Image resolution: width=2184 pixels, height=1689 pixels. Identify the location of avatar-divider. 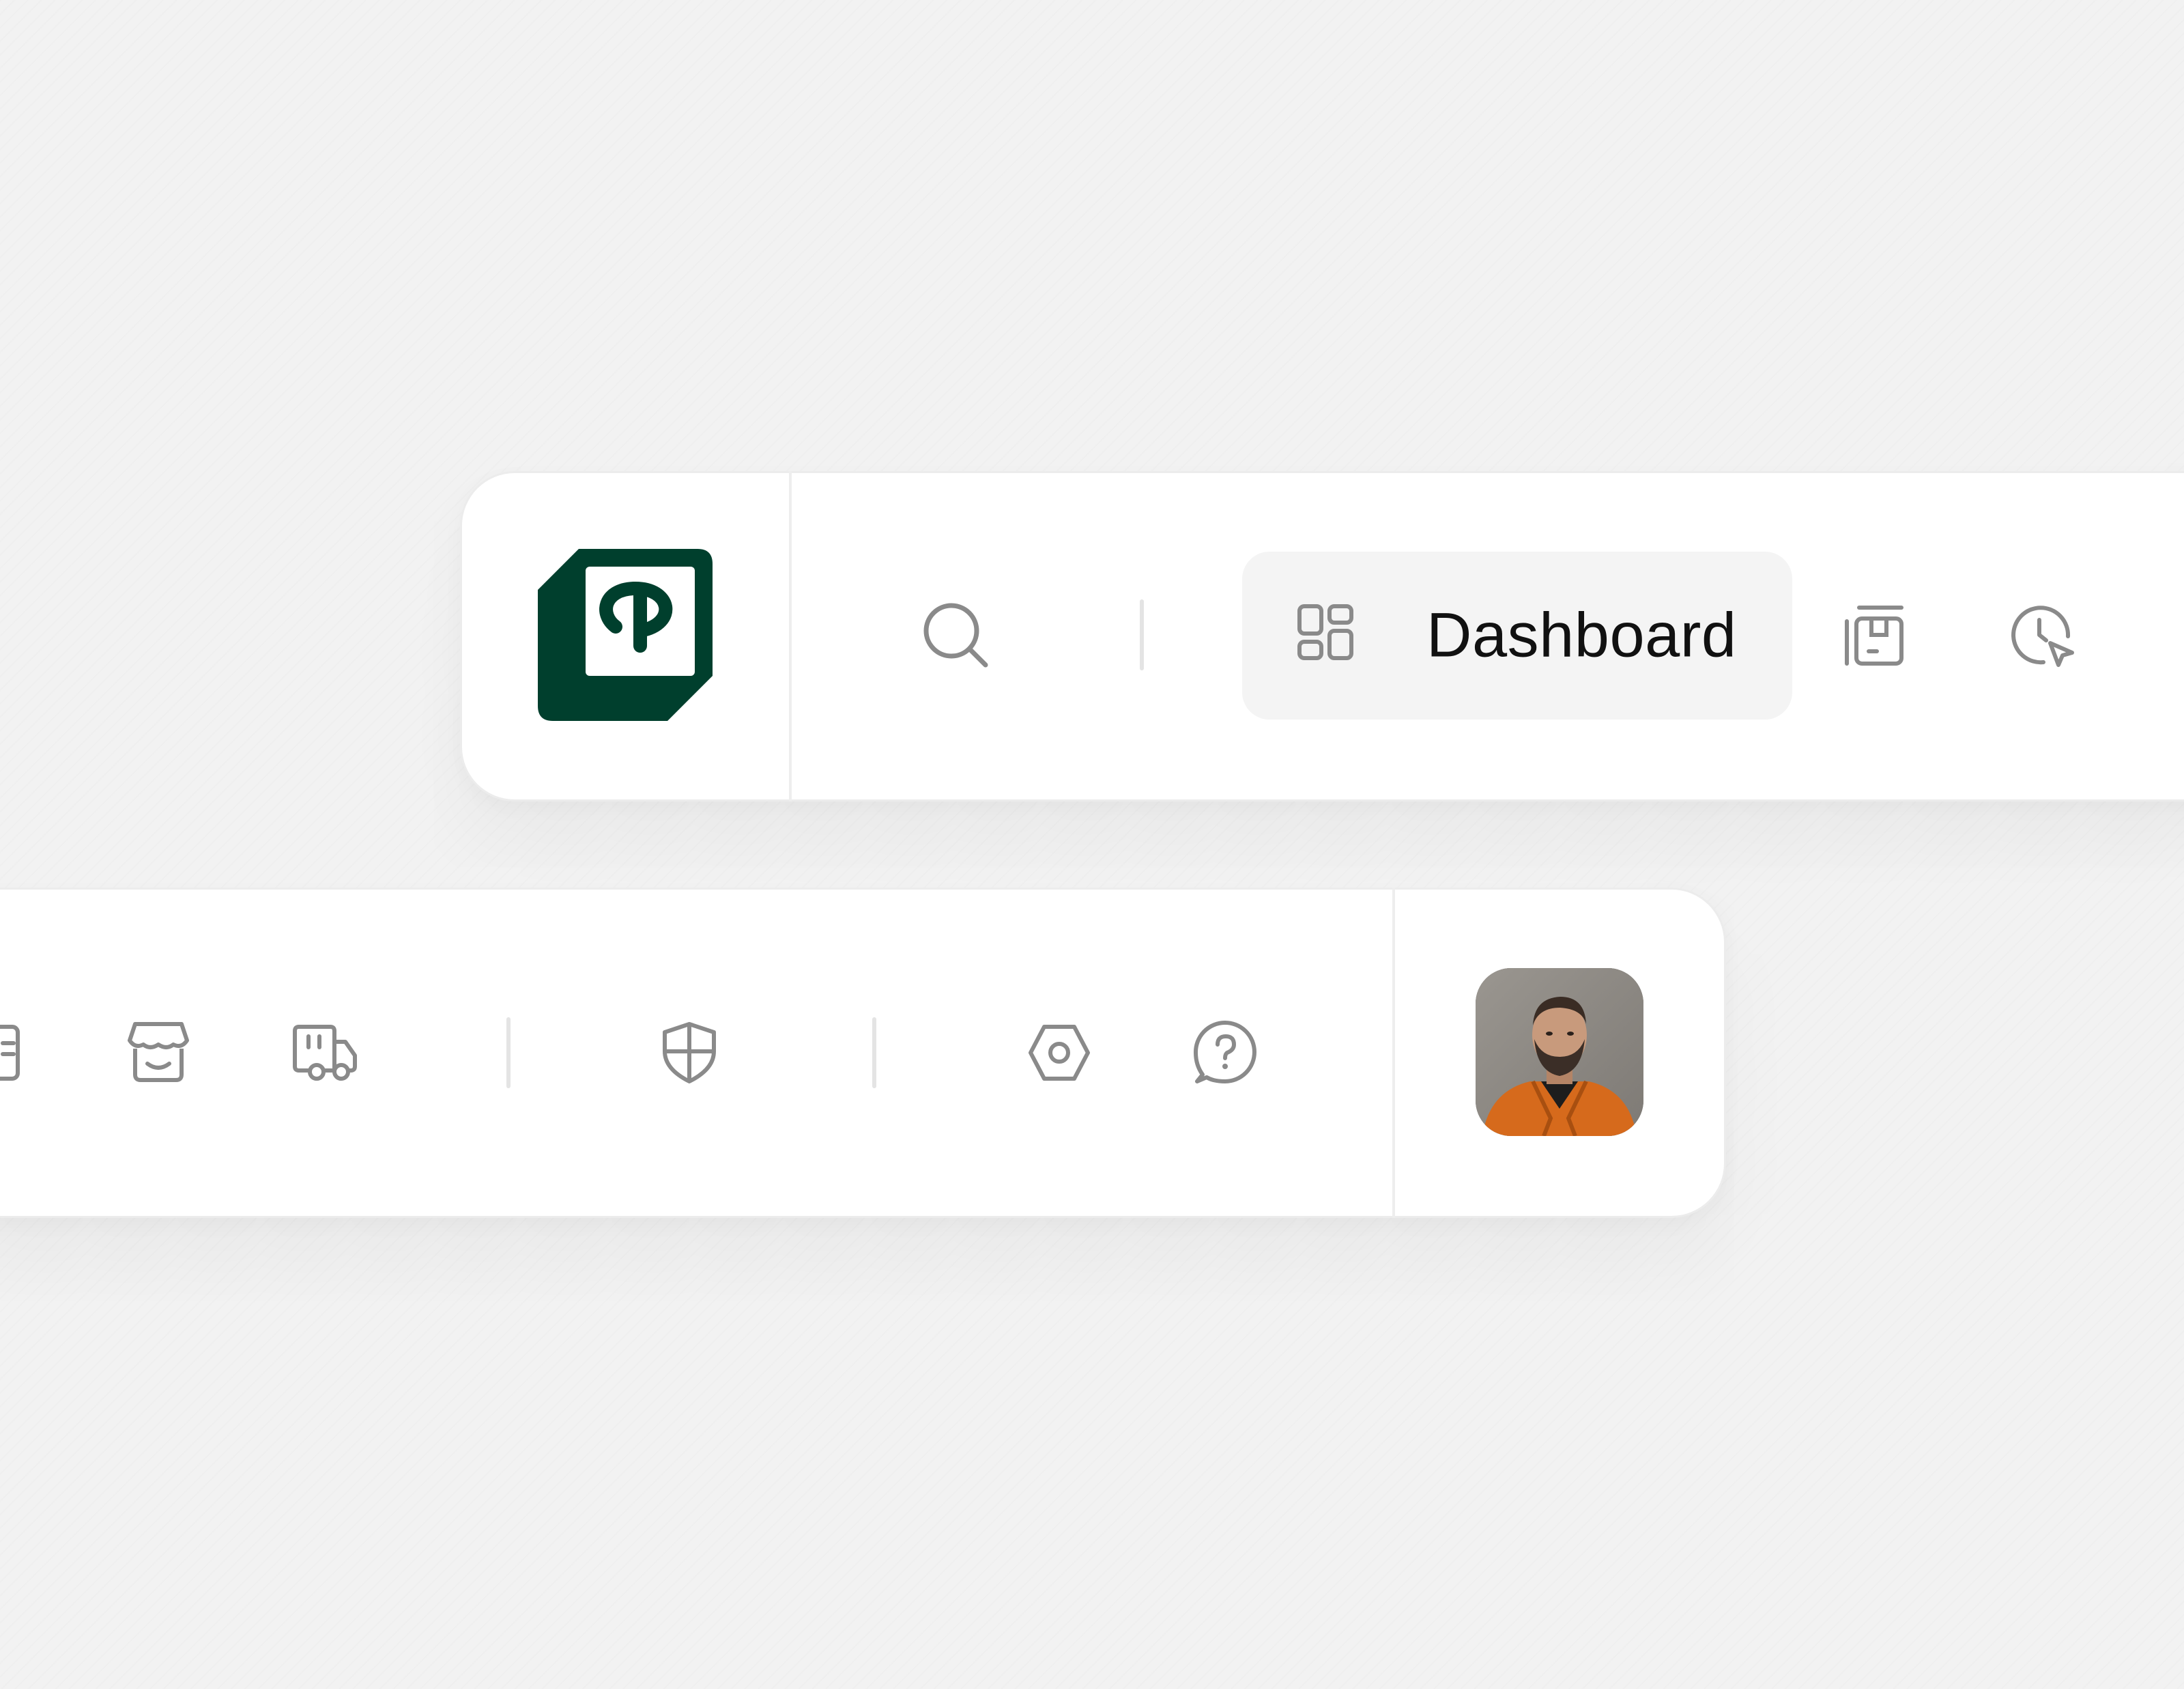
(1393, 1053).